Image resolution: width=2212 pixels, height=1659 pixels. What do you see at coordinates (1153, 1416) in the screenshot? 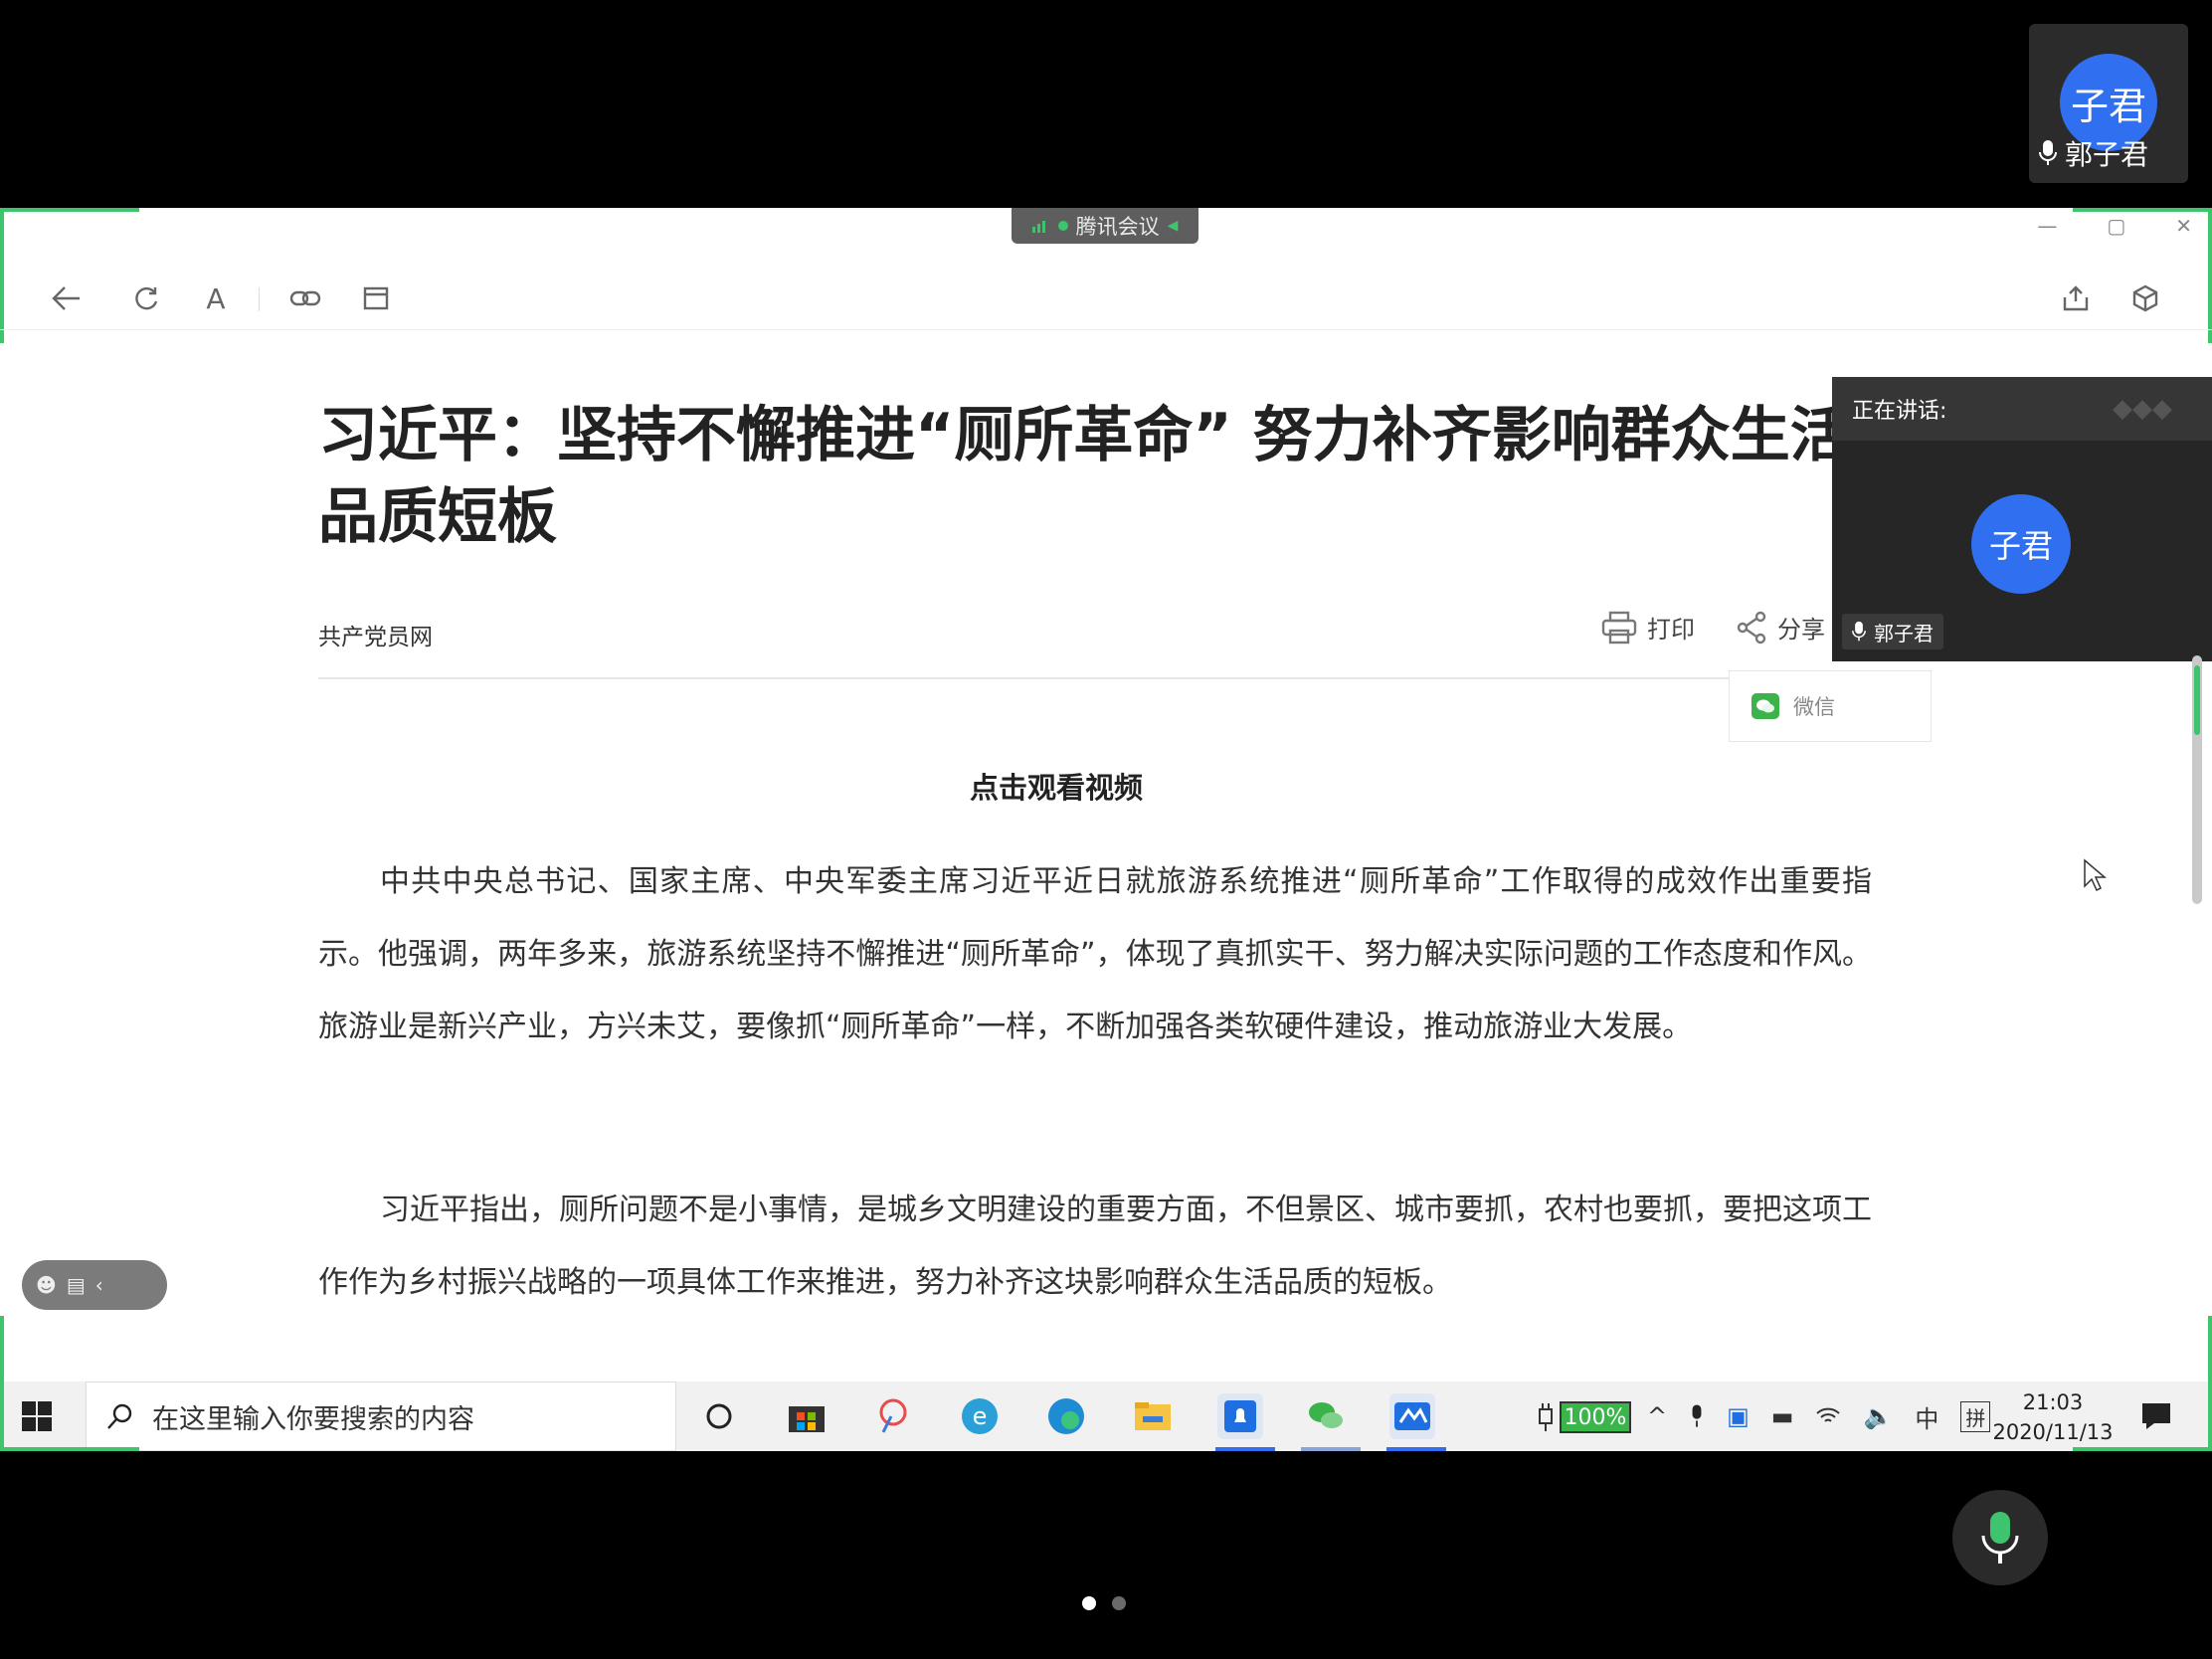
I see `file-explorer-icon` at bounding box center [1153, 1416].